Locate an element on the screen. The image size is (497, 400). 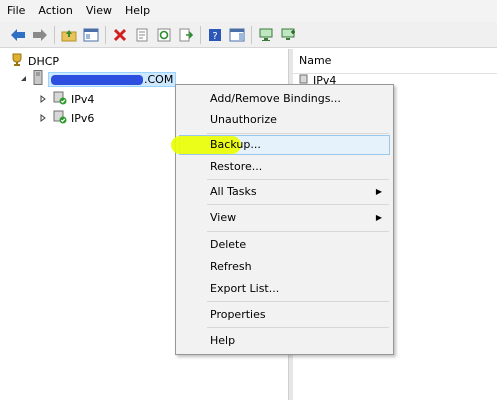
menu-item-unauthorize: Unauthorize is located at coordinates (284, 120).